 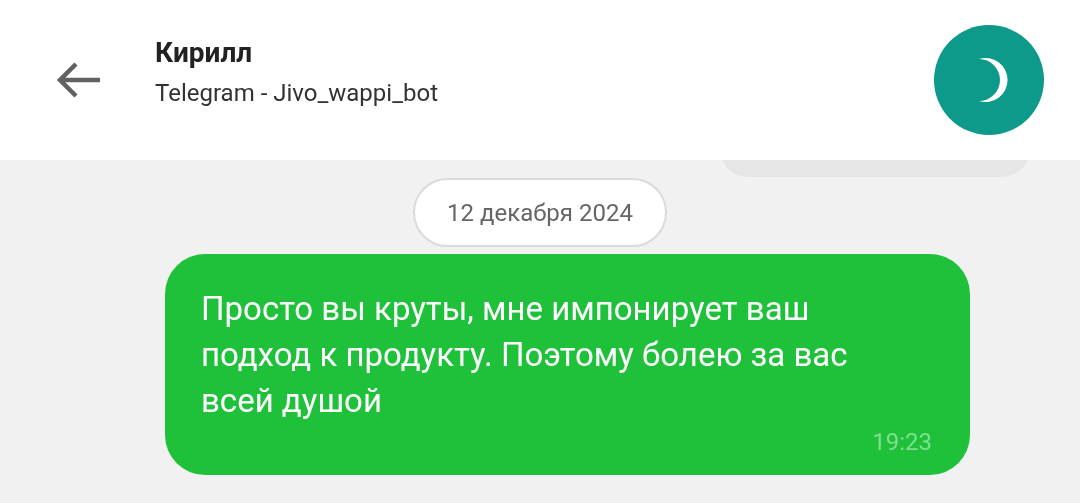 I want to click on message-time: 19:23, so click(x=902, y=442).